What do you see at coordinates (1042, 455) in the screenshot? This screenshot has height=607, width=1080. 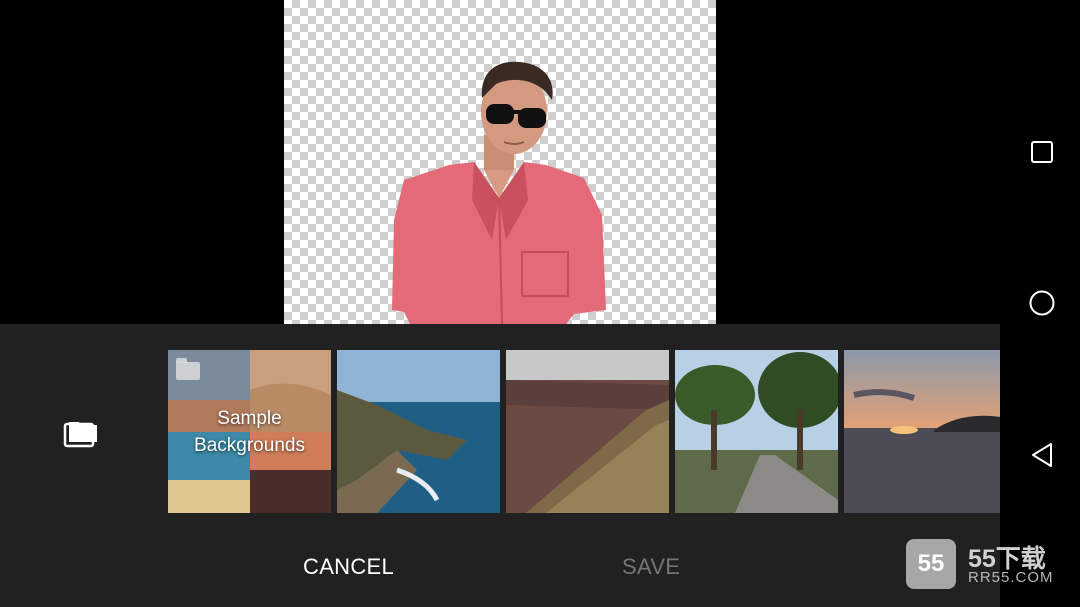 I see `triangle-back-icon` at bounding box center [1042, 455].